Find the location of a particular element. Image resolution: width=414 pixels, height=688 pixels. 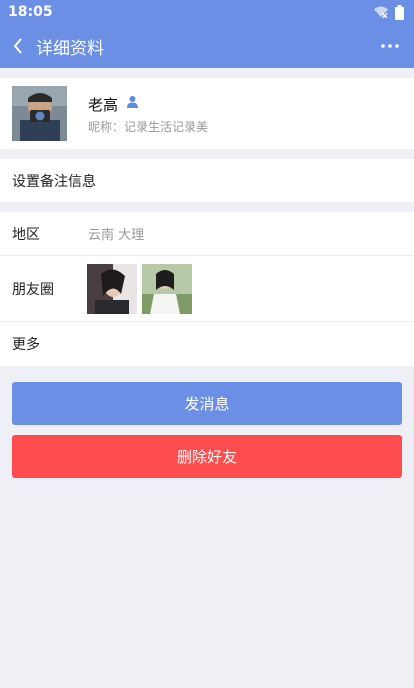

nav-bar: 详细资料 is located at coordinates (207, 46).